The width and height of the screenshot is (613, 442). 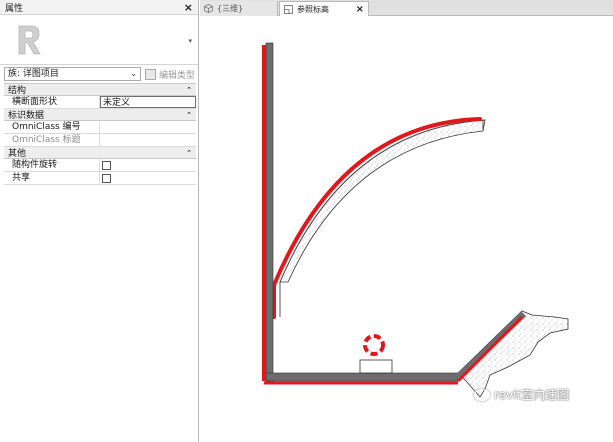 I want to click on section-other: 其他 ⌃, so click(x=100, y=153).